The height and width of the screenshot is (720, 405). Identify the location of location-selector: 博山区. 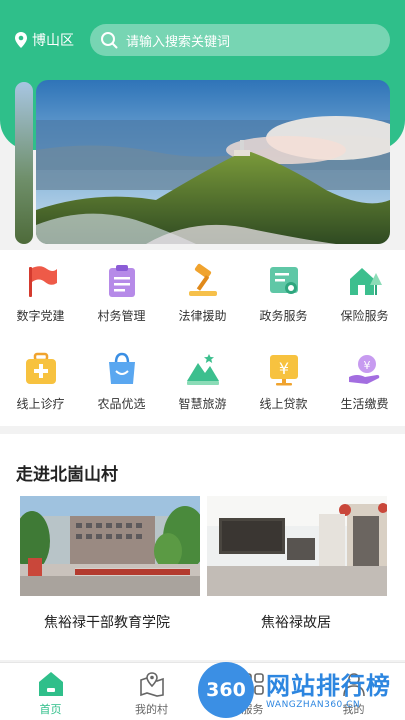
(50, 40).